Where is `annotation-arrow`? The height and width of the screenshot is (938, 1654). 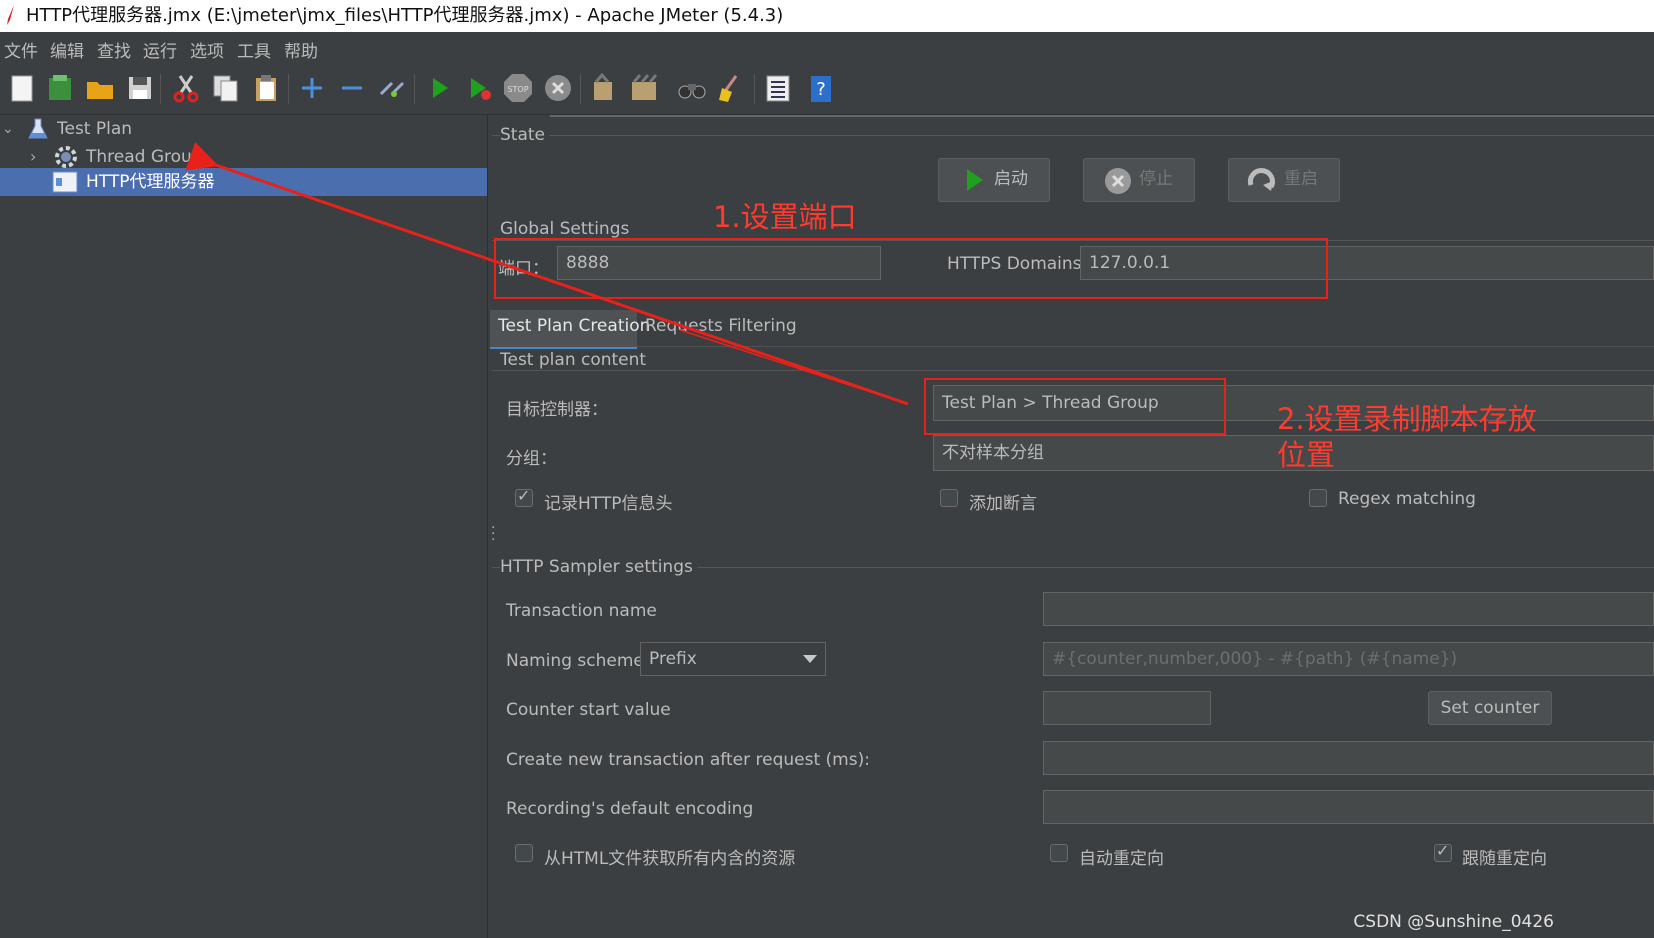 annotation-arrow is located at coordinates (547, 273).